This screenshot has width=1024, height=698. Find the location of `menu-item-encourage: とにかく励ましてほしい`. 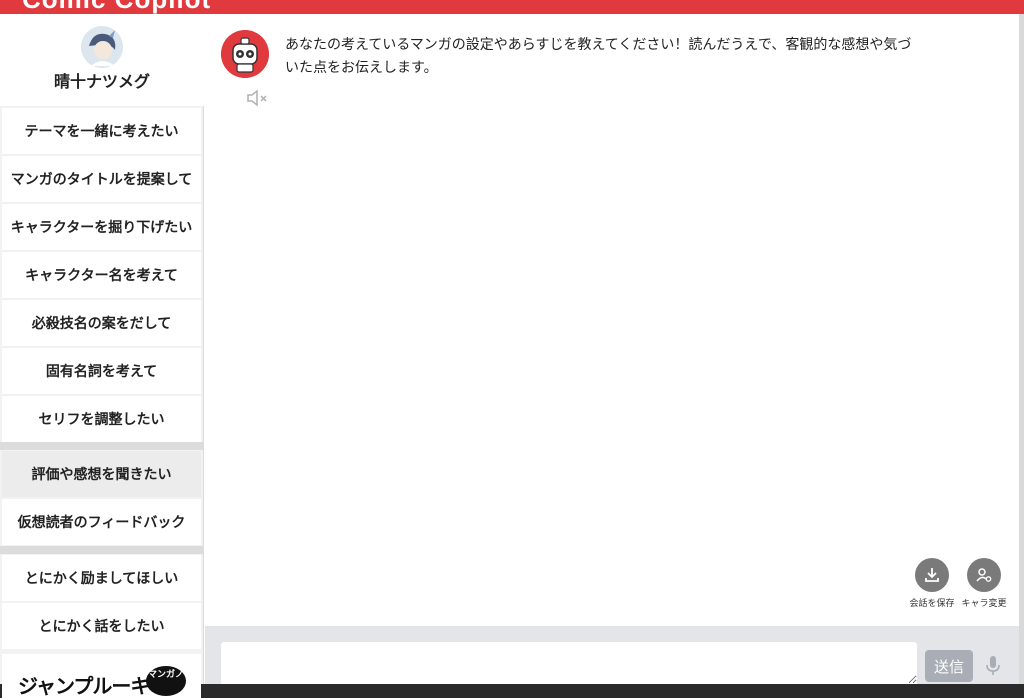

menu-item-encourage: とにかく励ましてほしい is located at coordinates (101, 578).